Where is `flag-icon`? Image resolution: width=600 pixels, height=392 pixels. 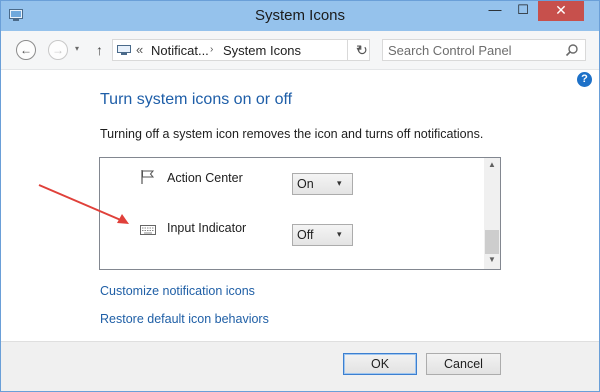
flag-icon is located at coordinates (148, 177).